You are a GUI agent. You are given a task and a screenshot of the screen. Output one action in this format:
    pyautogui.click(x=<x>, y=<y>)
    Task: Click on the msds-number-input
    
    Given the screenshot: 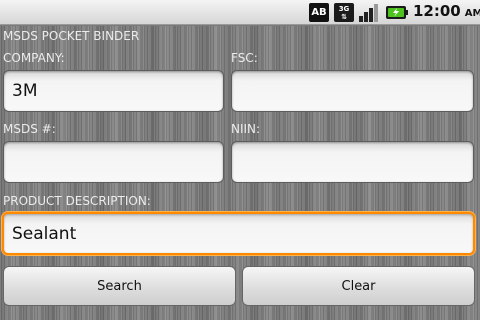 What is the action you would take?
    pyautogui.click(x=113, y=162)
    